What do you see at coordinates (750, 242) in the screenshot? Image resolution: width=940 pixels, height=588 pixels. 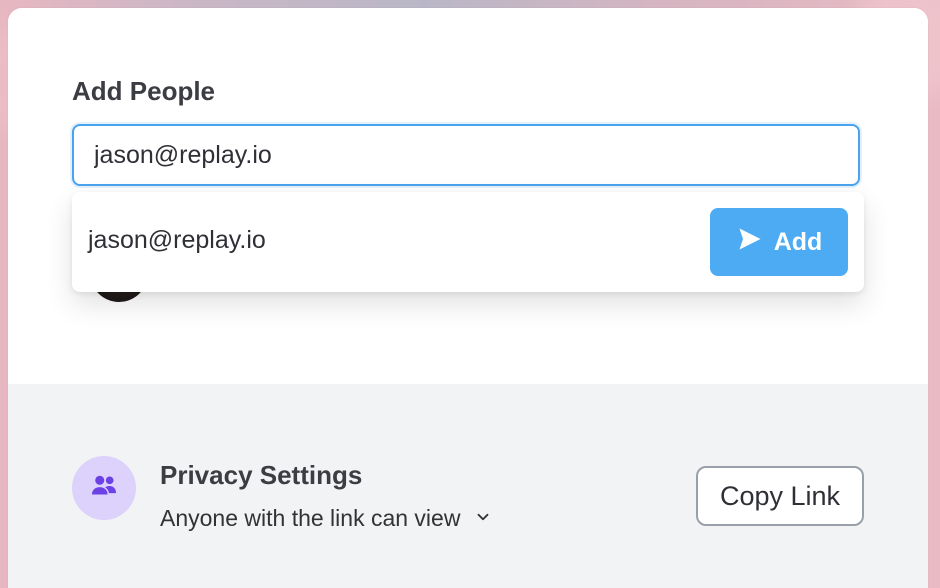 I see `send-icon` at bounding box center [750, 242].